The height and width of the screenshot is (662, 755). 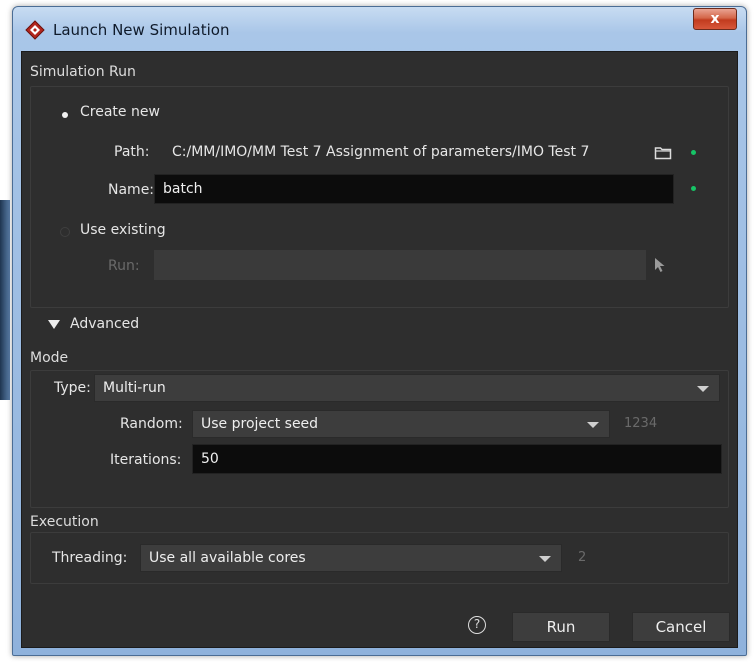 What do you see at coordinates (407, 388) in the screenshot?
I see `type-dropdown: Multi-run` at bounding box center [407, 388].